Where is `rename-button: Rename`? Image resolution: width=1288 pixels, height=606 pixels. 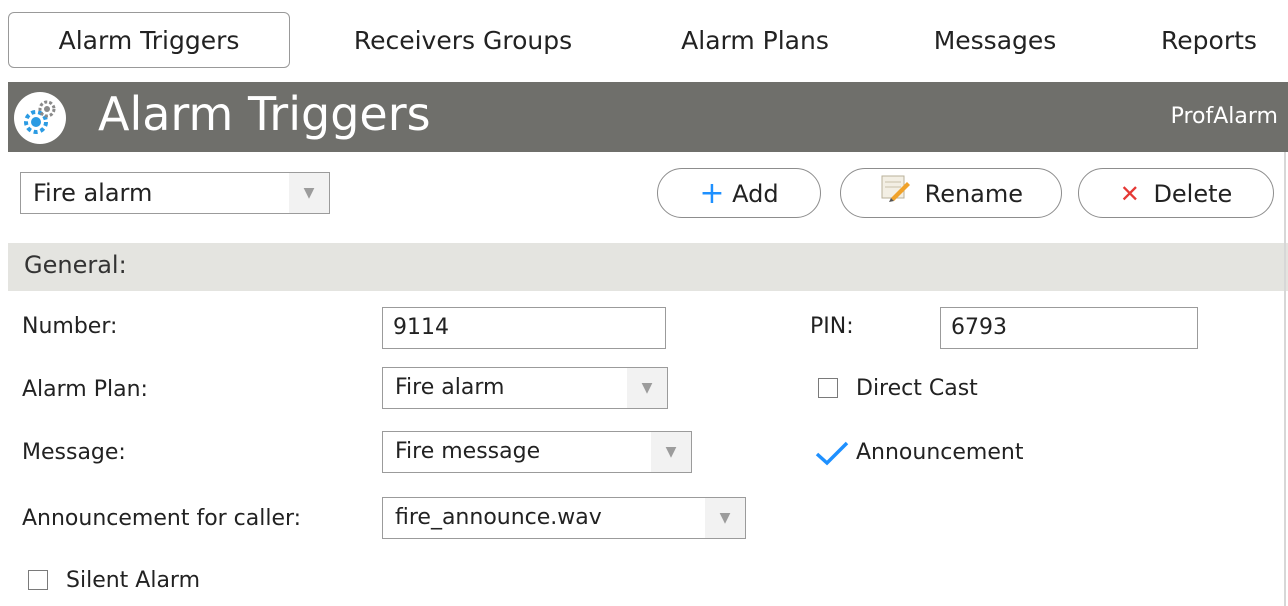
rename-button: Rename is located at coordinates (951, 193).